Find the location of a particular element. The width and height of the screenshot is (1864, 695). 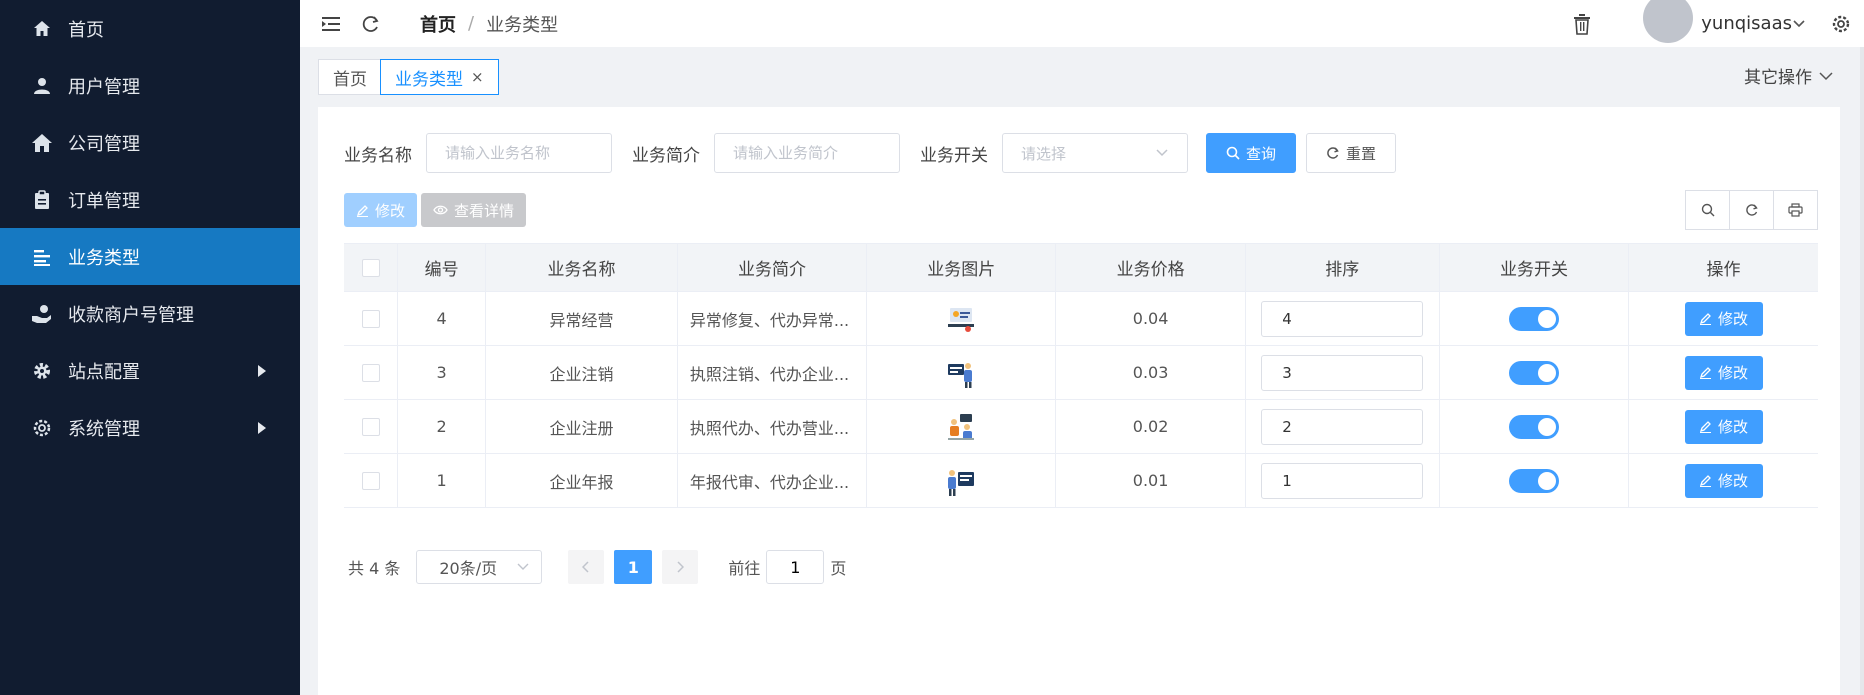

page-suffix: 页 is located at coordinates (838, 568).